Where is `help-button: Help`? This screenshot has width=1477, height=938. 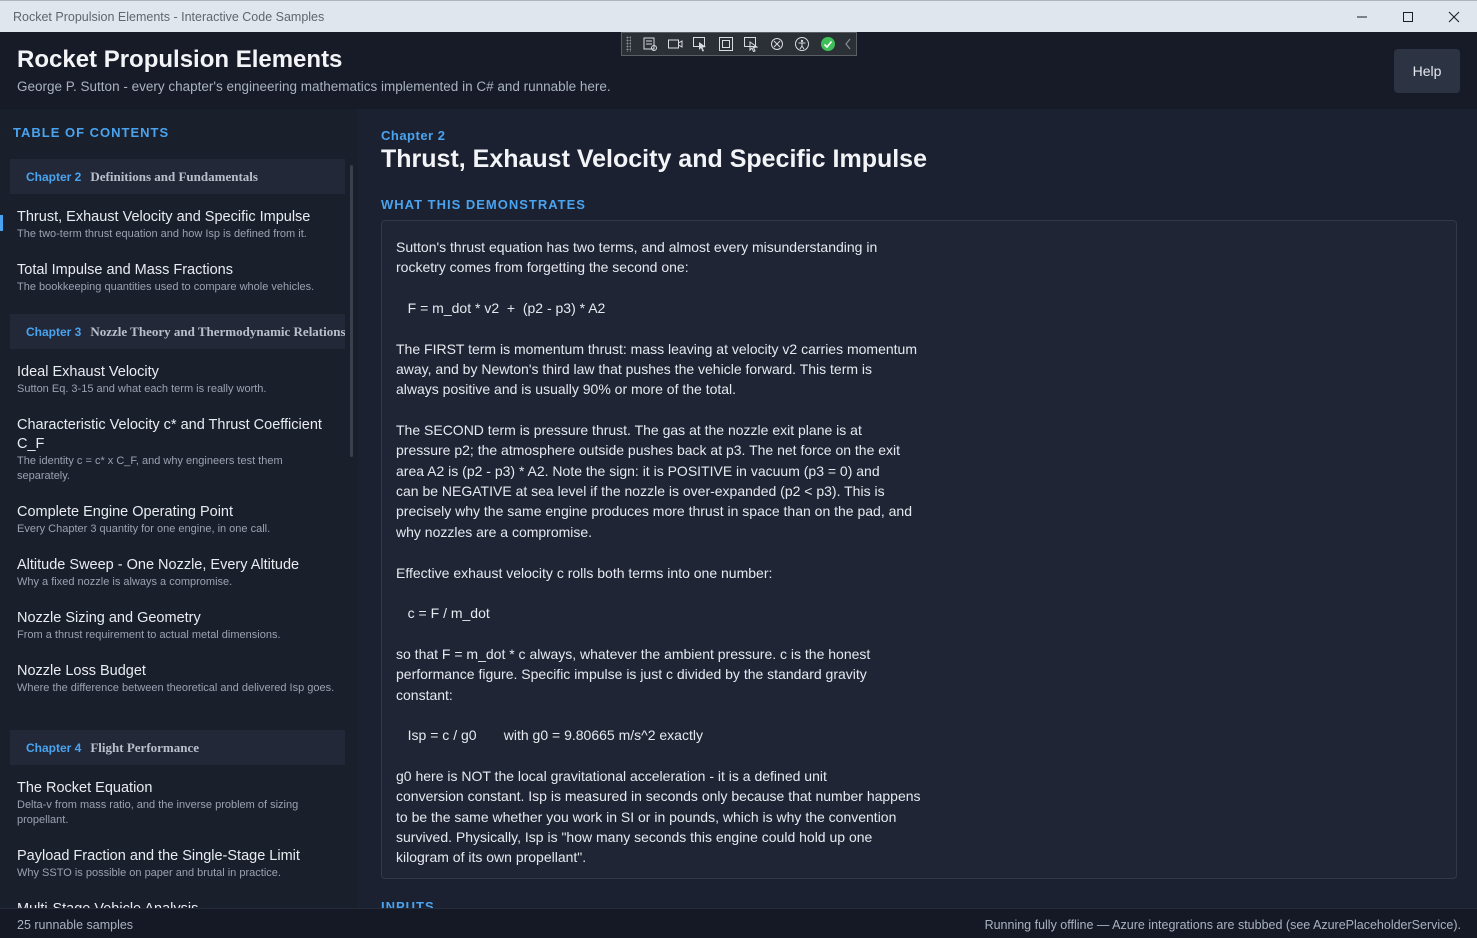
help-button: Help is located at coordinates (1427, 71).